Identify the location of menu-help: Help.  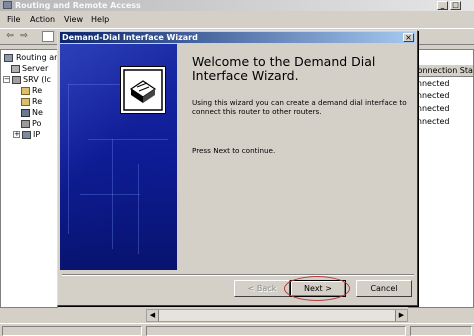
(100, 19).